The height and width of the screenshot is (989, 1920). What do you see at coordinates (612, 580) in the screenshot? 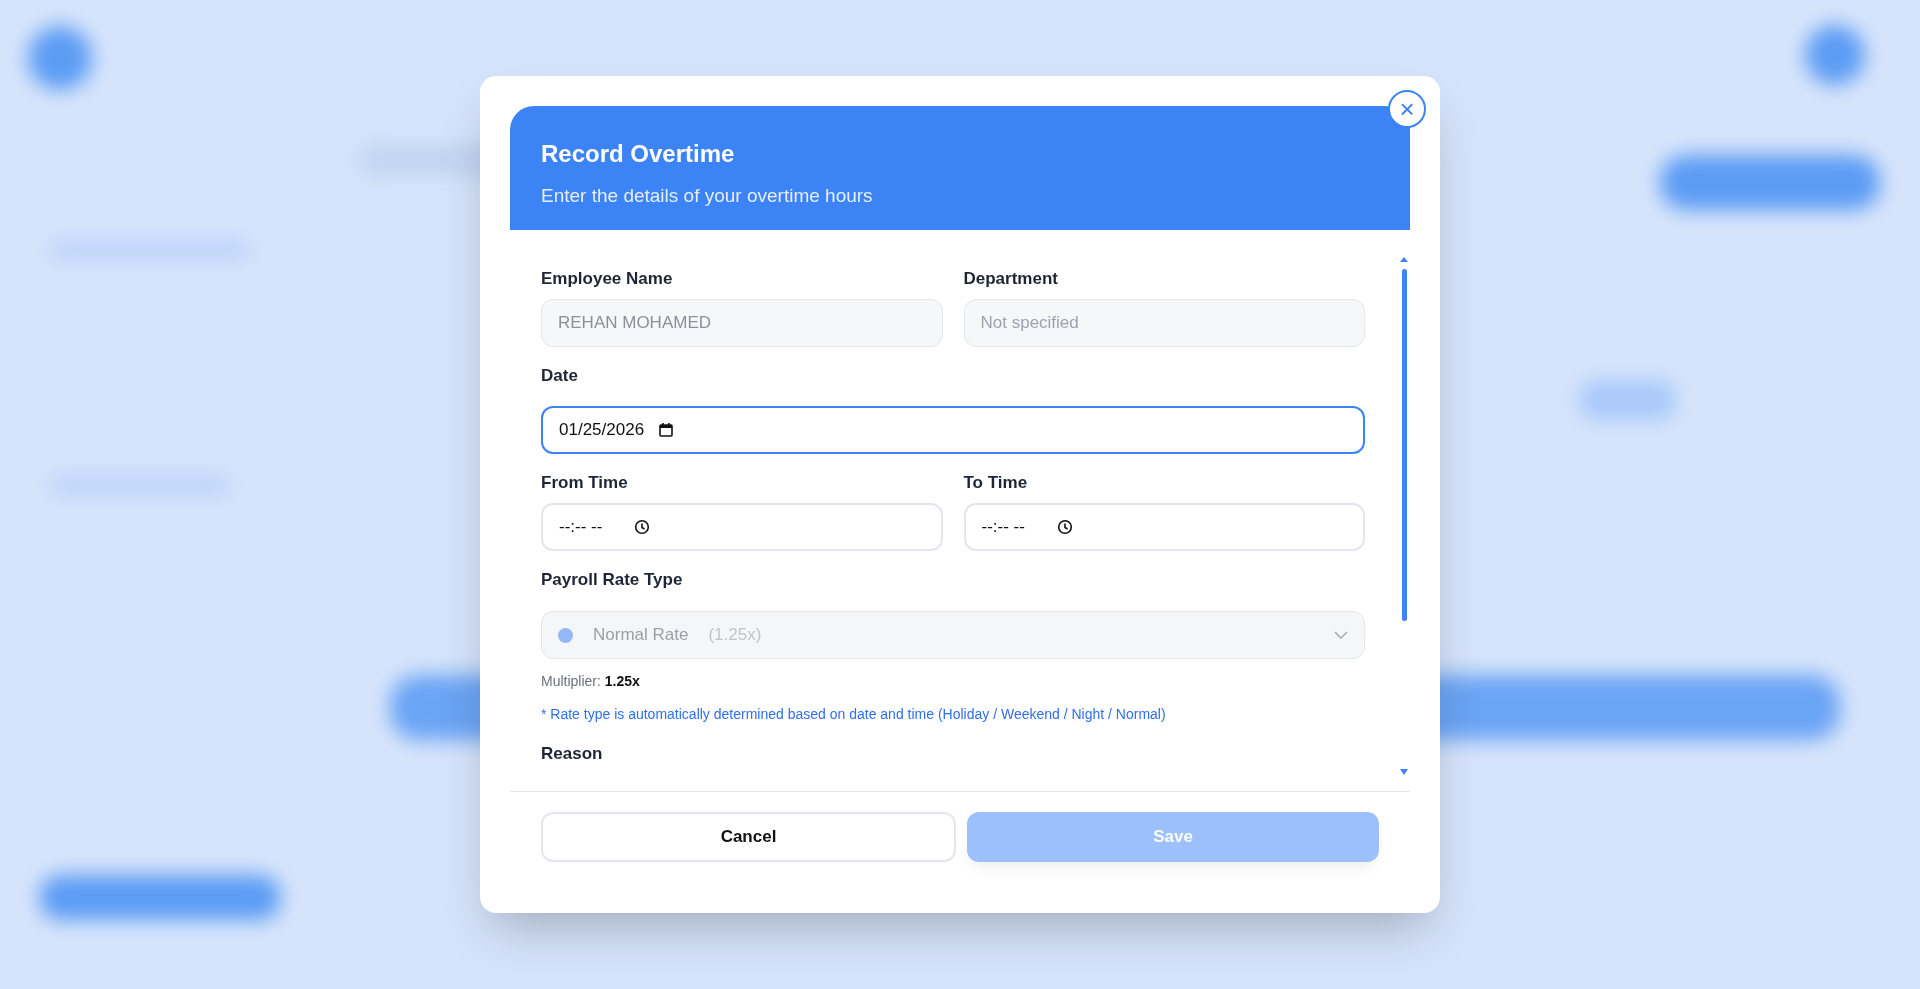
I see `field-label: Payroll Rate Type` at bounding box center [612, 580].